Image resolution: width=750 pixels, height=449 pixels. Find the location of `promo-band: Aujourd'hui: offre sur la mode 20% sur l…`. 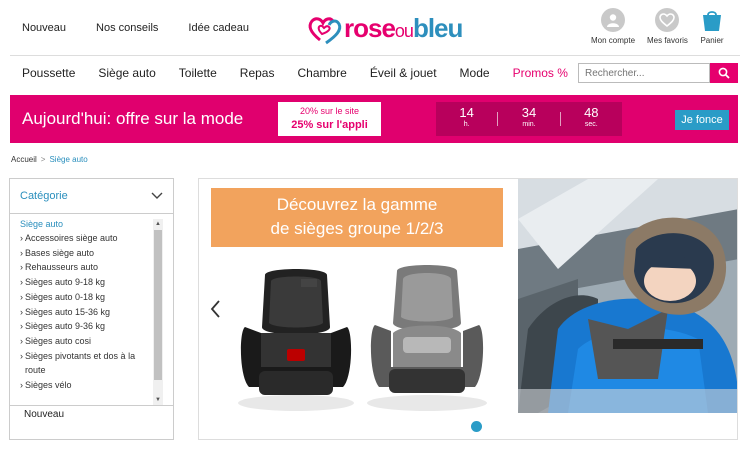

promo-band: Aujourd'hui: offre sur la mode 20% sur l… is located at coordinates (374, 119).